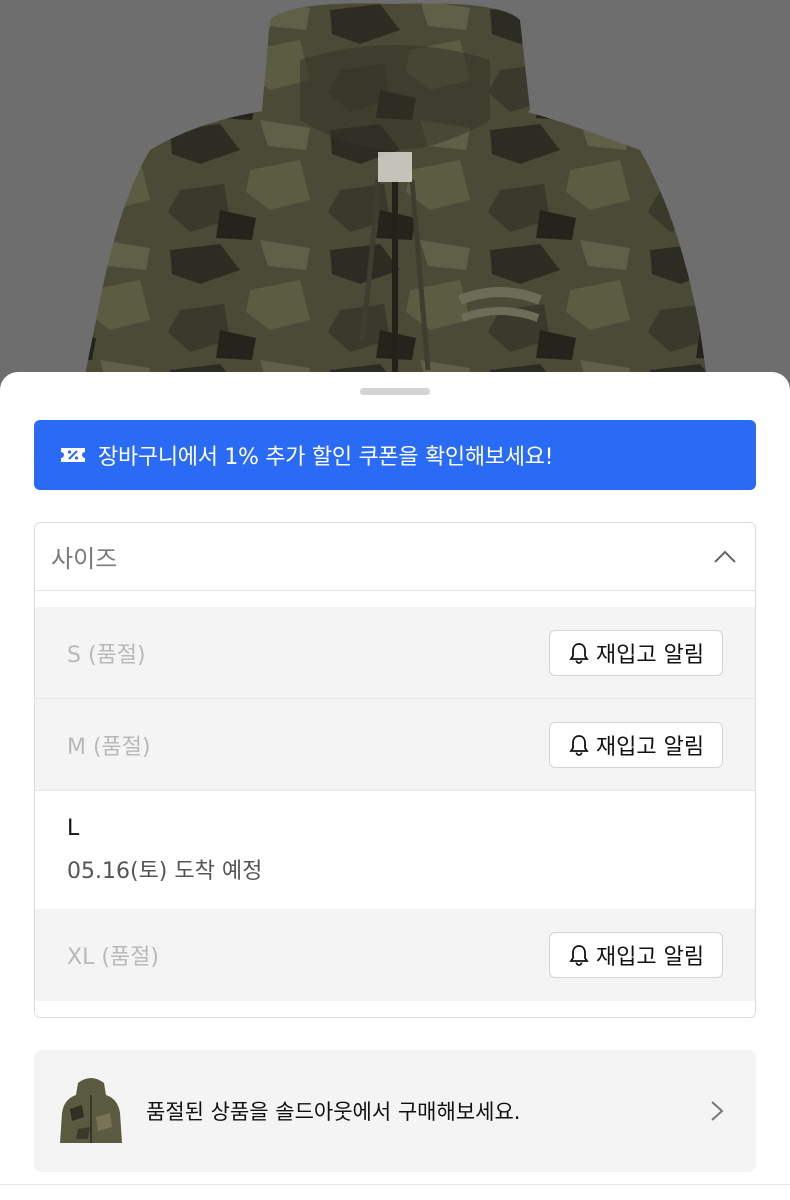  I want to click on size-option-l: L 05.16(토) 도착 예정, so click(395, 850).